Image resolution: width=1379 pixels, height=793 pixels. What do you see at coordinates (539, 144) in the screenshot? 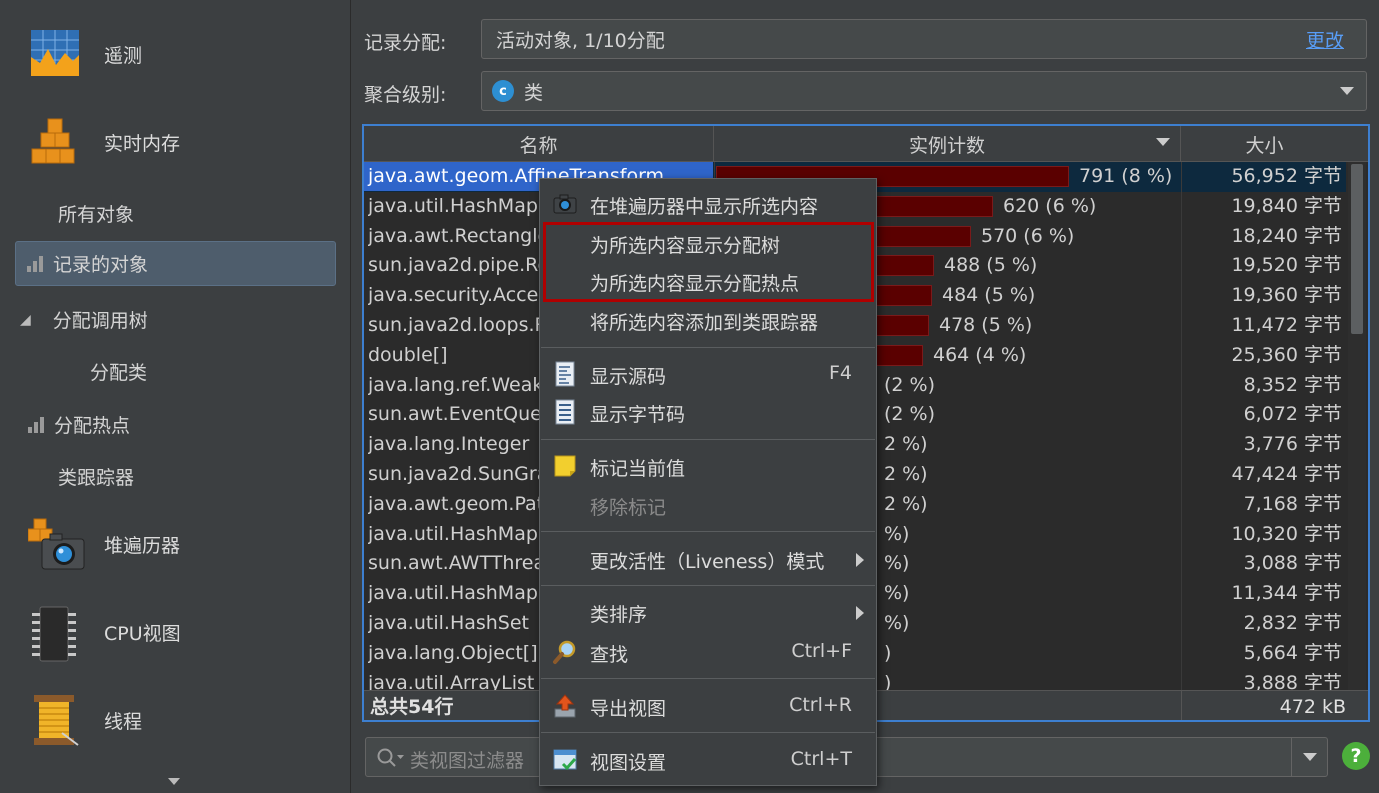
I see `column-header-name: 名称` at bounding box center [539, 144].